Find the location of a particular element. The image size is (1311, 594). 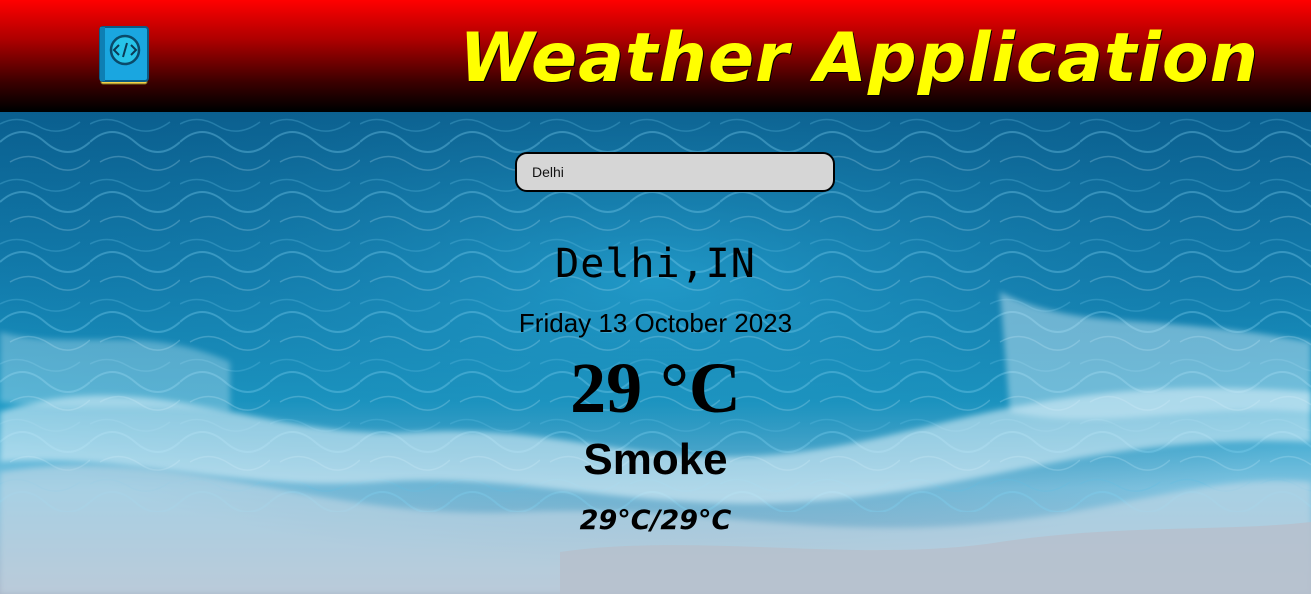

current-date: Friday 13 October 2023 is located at coordinates (655, 323).